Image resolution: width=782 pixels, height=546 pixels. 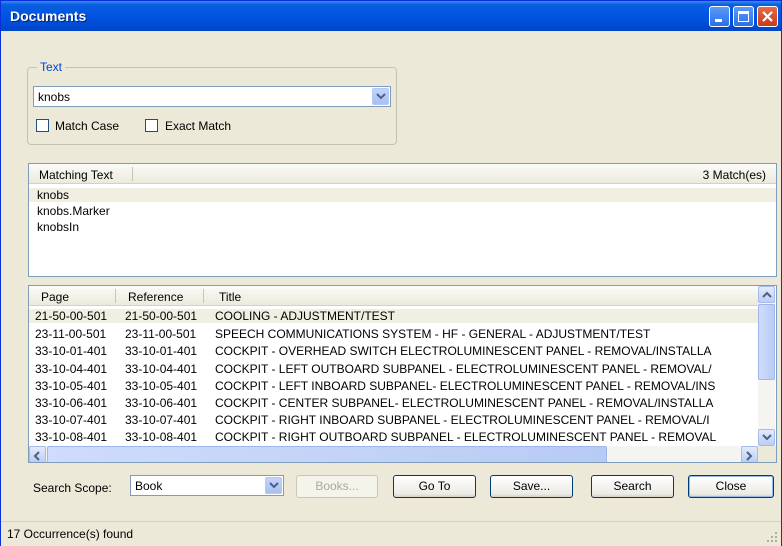 What do you see at coordinates (151, 125) in the screenshot?
I see `exact-match-checkbox` at bounding box center [151, 125].